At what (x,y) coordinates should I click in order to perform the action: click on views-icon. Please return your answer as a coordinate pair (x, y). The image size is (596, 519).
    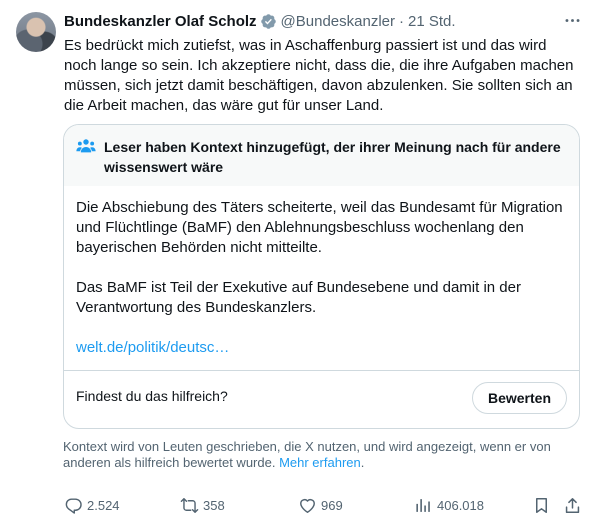
    Looking at the image, I should click on (423, 505).